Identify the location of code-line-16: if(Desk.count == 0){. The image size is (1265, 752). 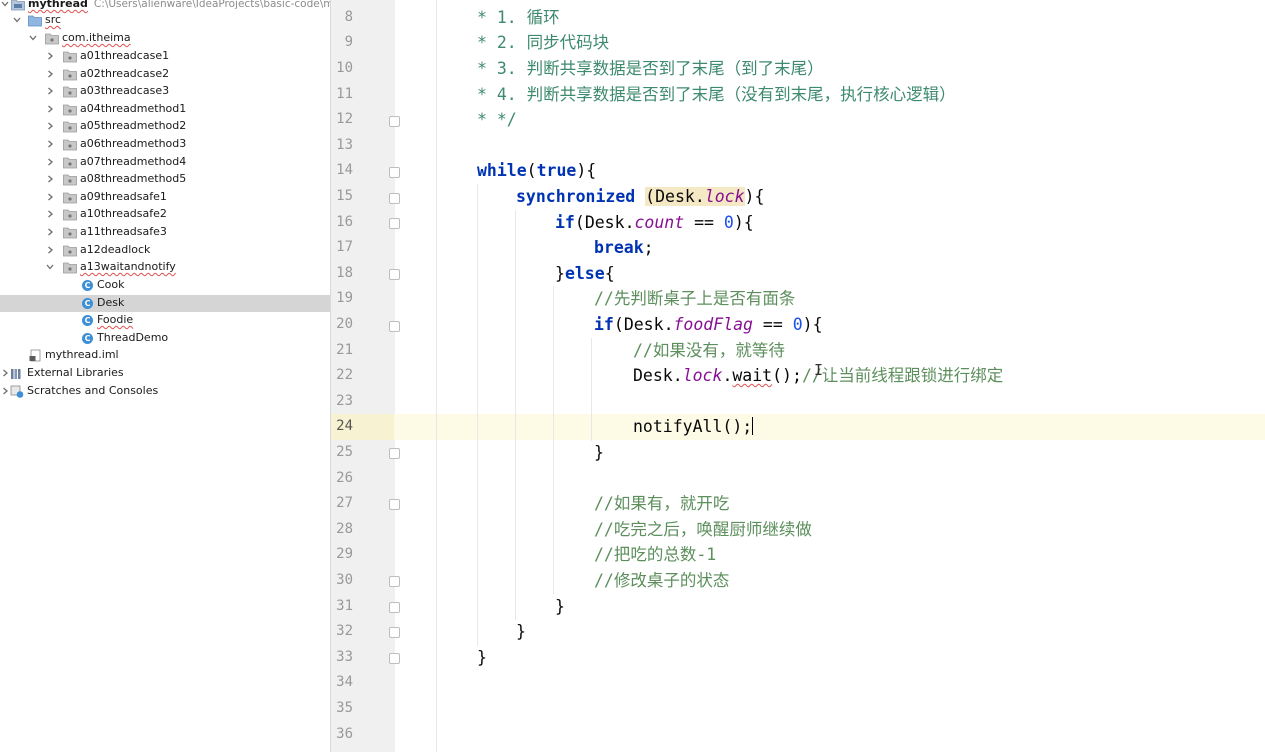
(654, 223).